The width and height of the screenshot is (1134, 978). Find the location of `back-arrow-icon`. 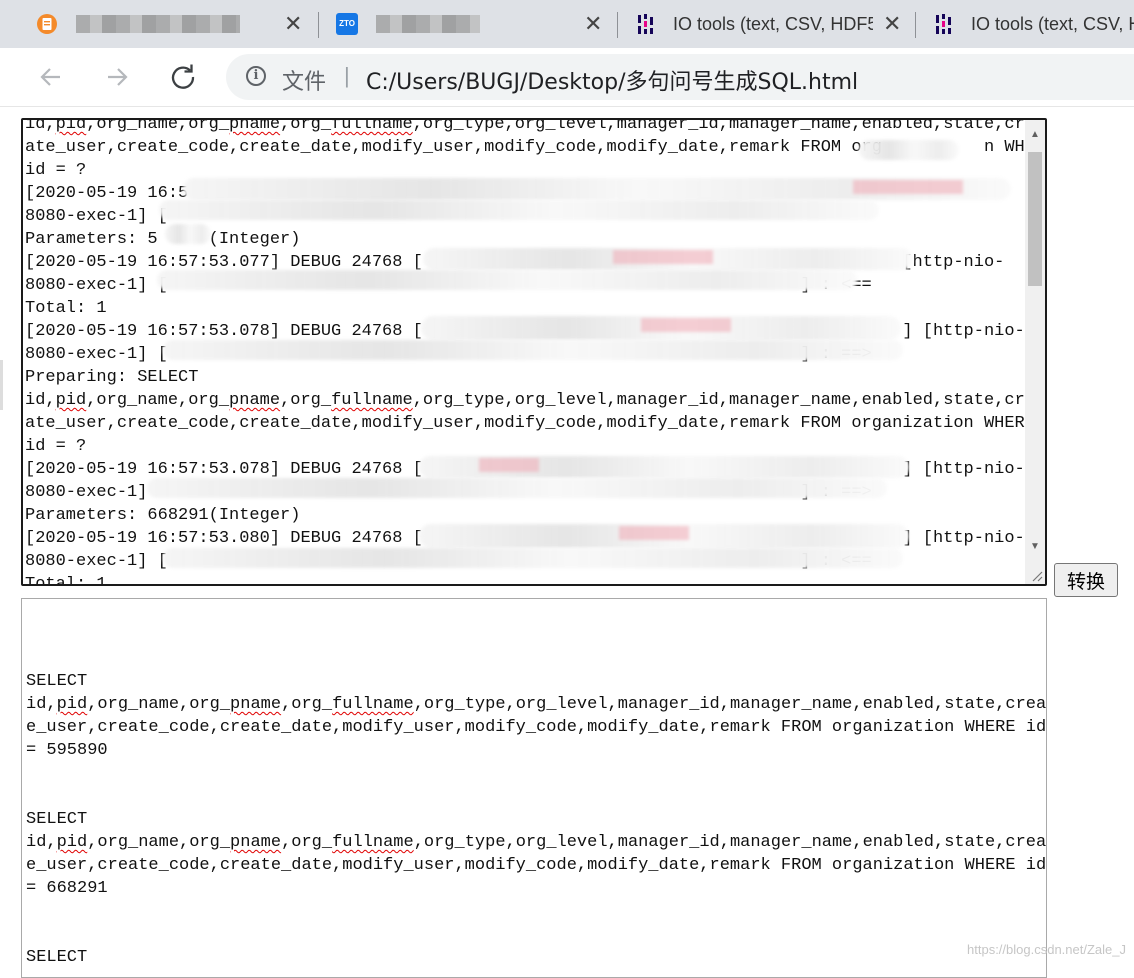

back-arrow-icon is located at coordinates (50, 77).